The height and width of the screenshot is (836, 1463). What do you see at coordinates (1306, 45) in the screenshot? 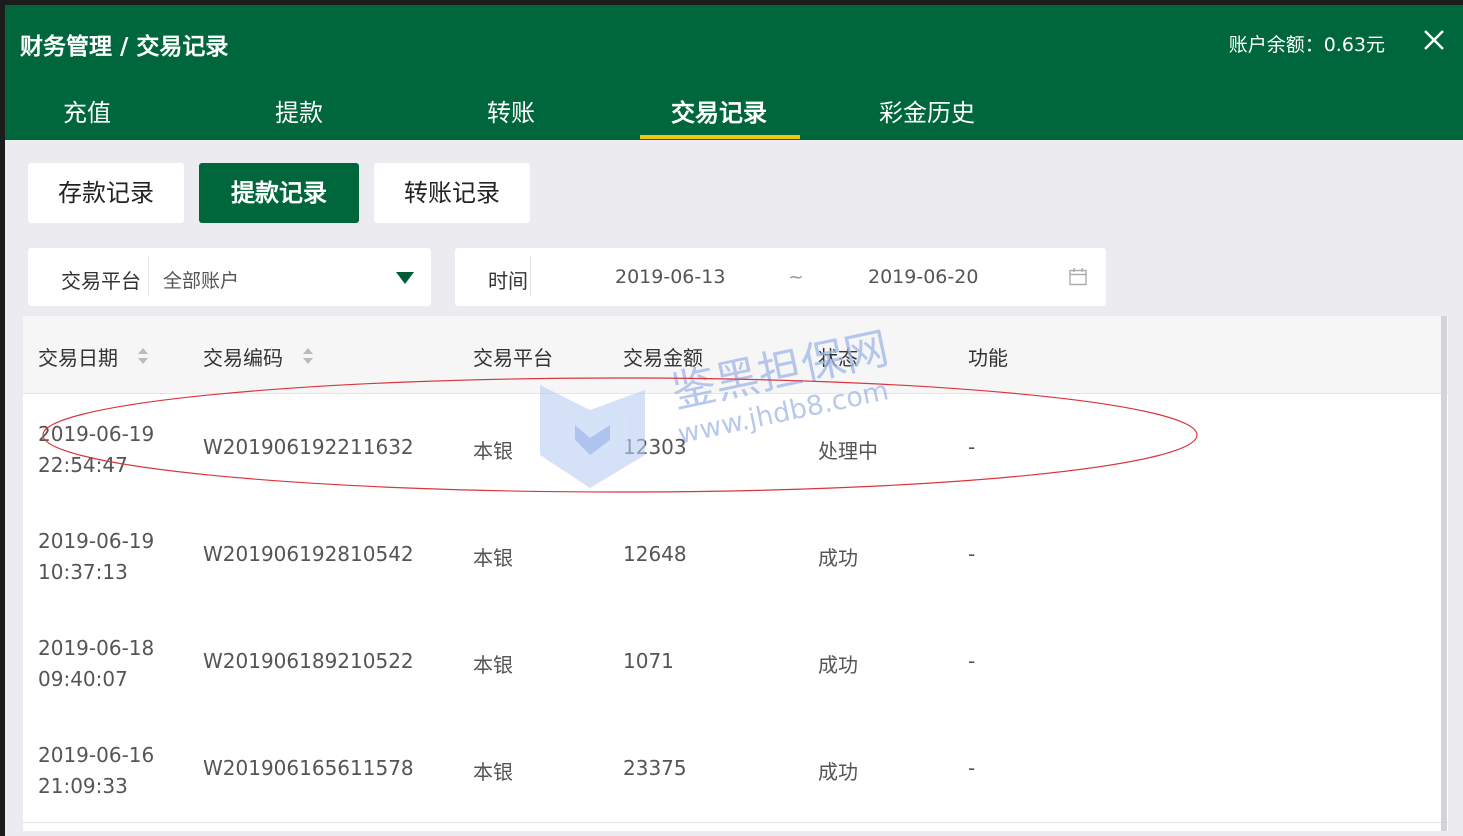
I see `account-balance: 账户余额：0.63元` at bounding box center [1306, 45].